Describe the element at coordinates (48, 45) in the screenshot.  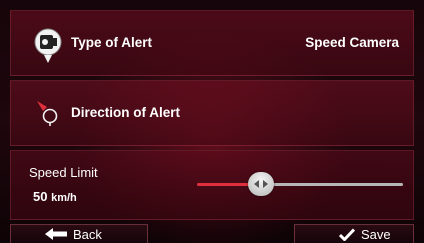
I see `speed-camera-icon` at that location.